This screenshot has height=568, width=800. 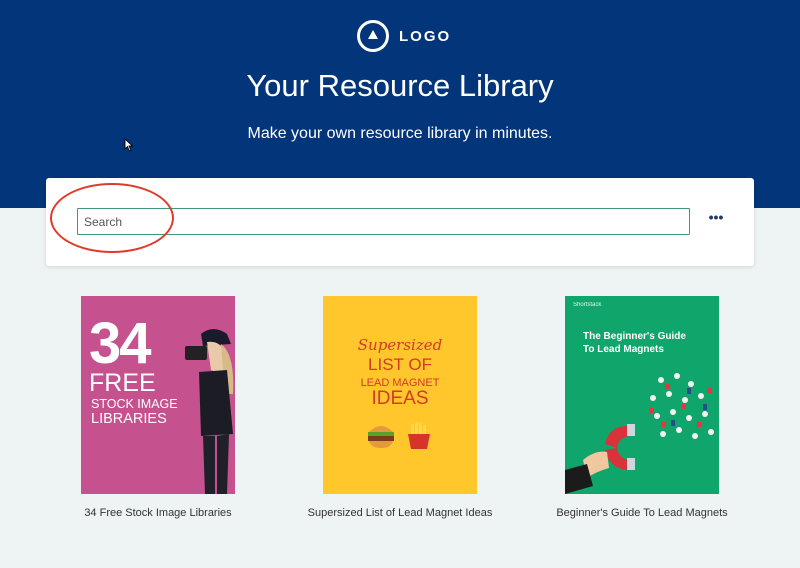 I want to click on burger-fries-illustration, so click(x=399, y=435).